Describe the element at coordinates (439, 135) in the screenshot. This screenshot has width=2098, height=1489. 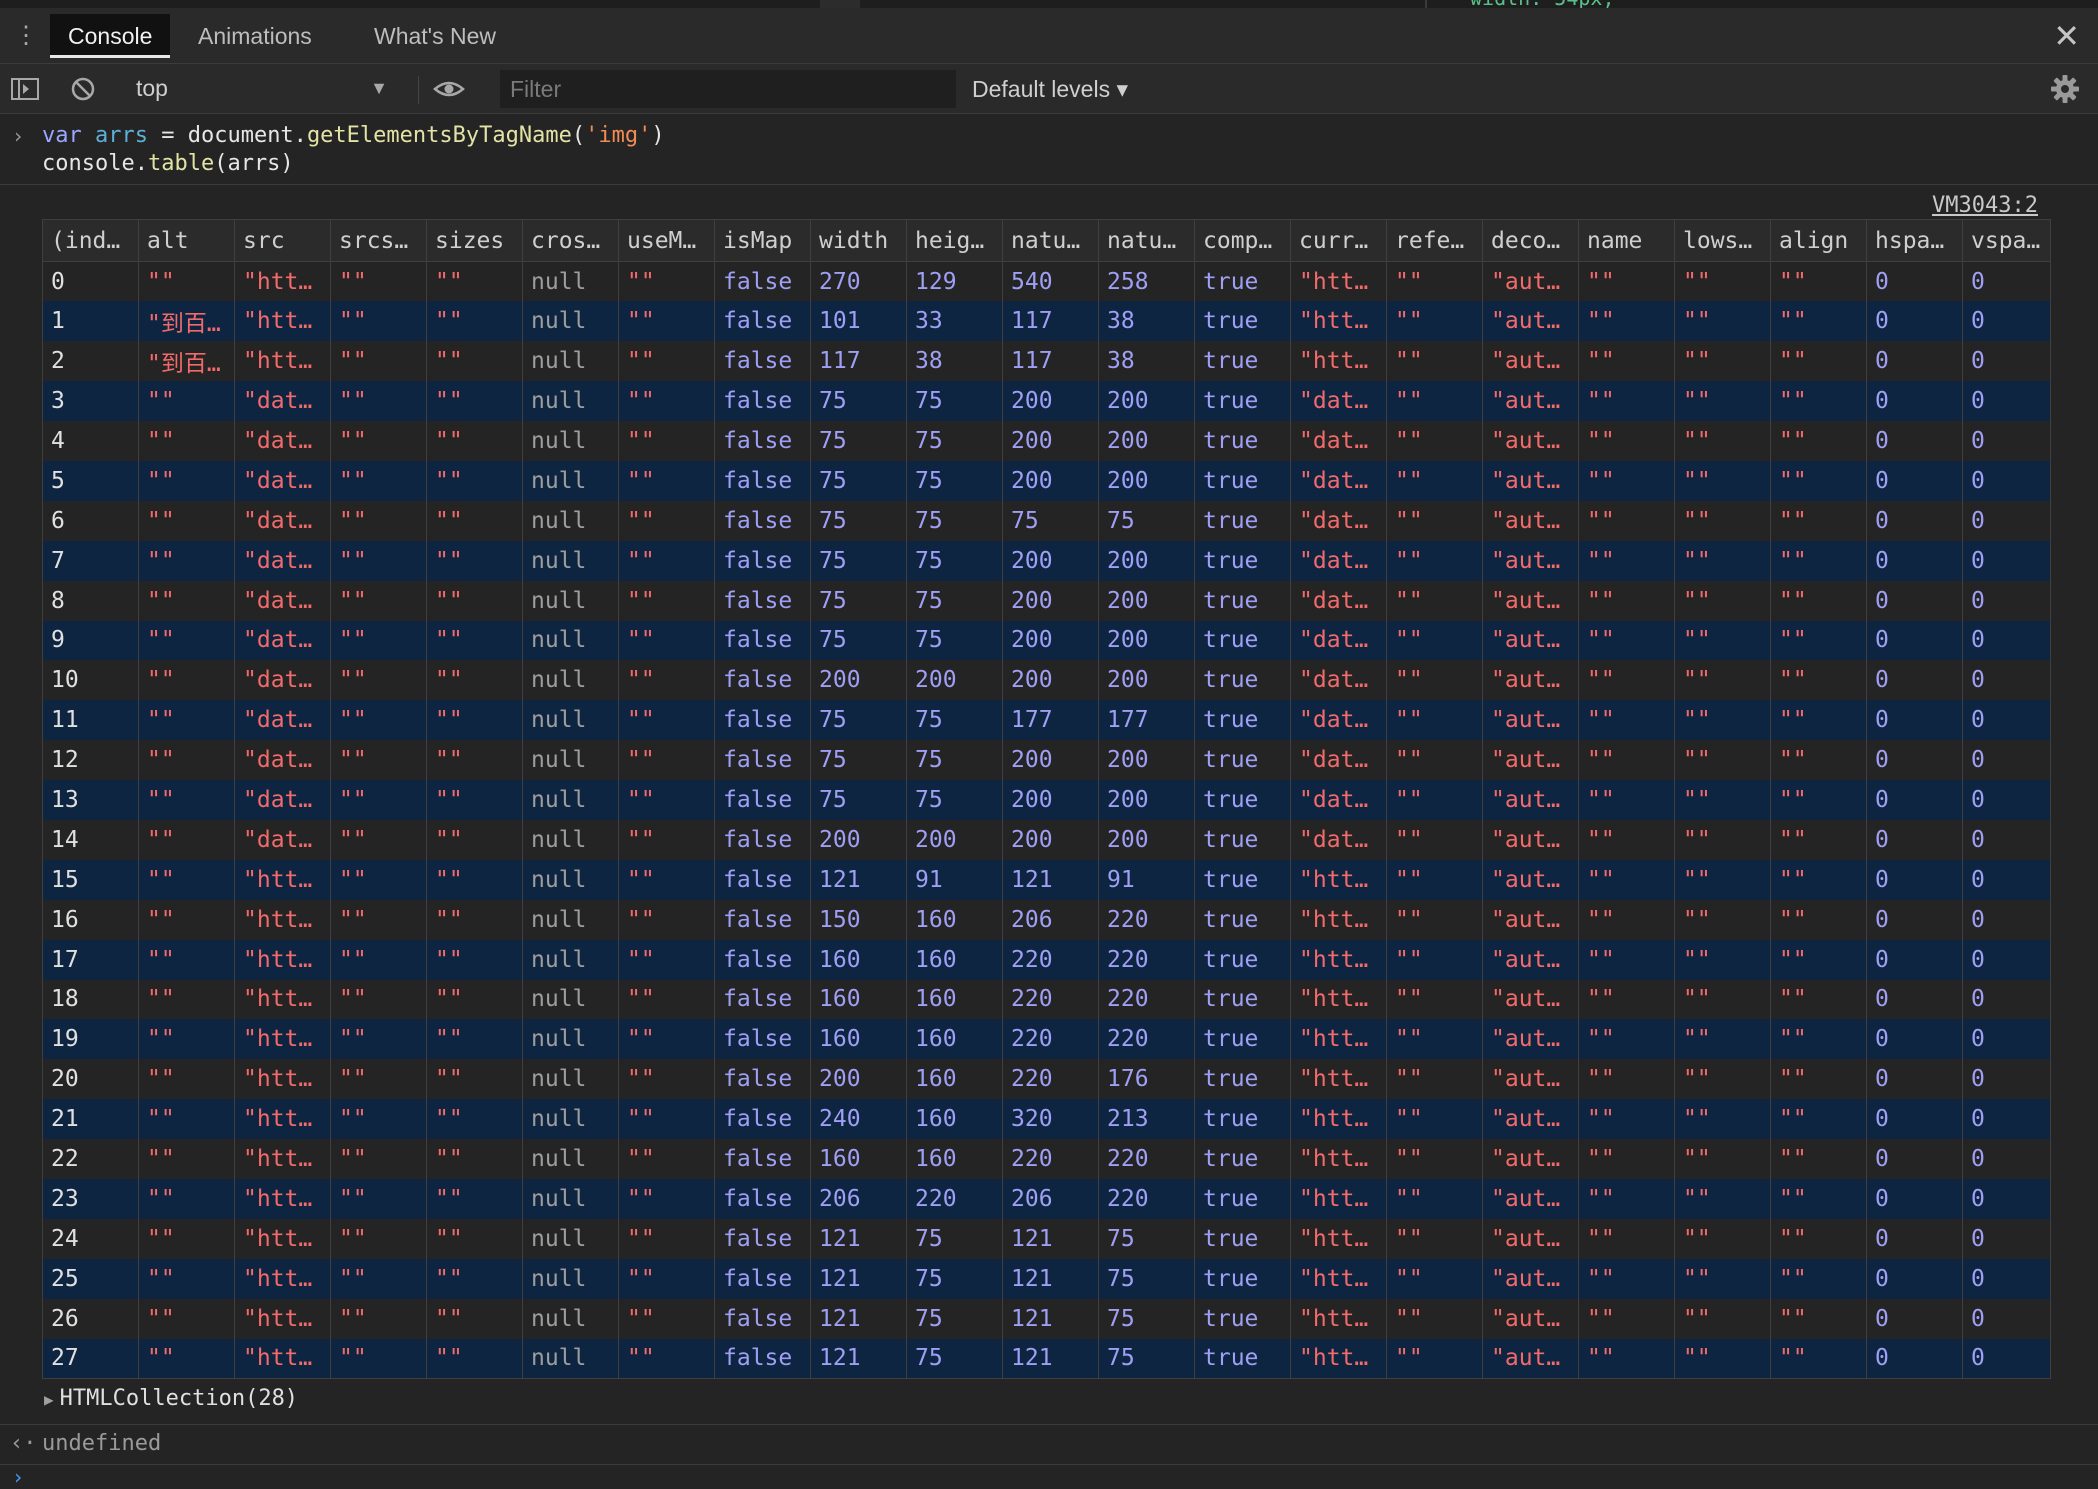
I see `code-function: getElementsByTagName` at that location.